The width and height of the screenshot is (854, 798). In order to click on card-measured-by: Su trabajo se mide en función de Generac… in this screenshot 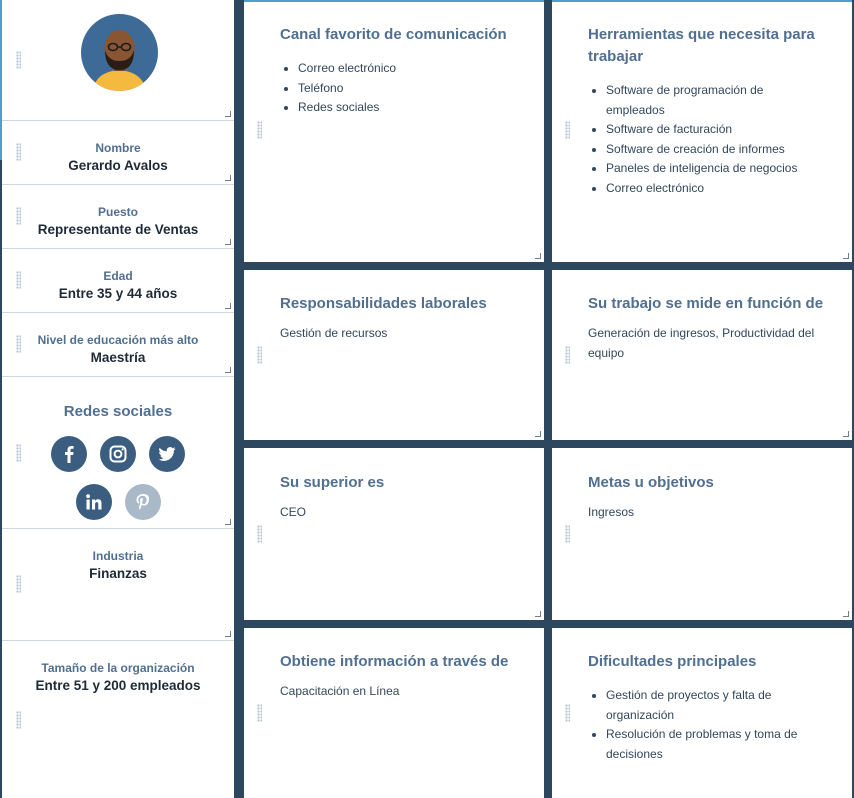, I will do `click(702, 355)`.